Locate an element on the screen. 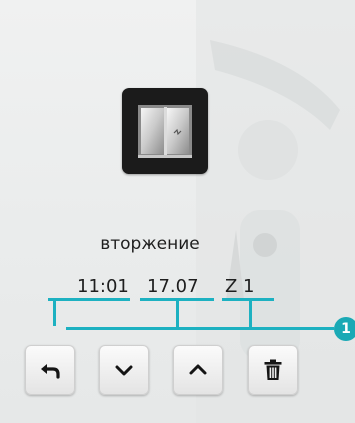 The image size is (355, 423). back-arrow-icon is located at coordinates (50, 371).